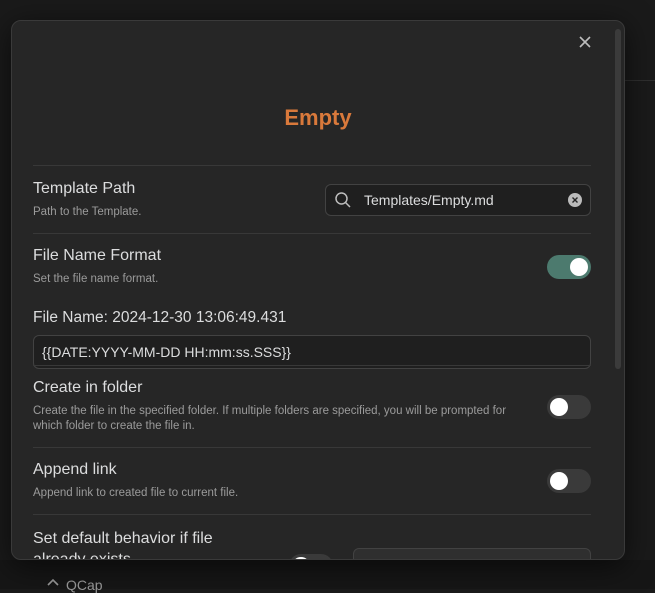 The image size is (655, 593). I want to click on setting-description: Path to the Template., so click(87, 212).